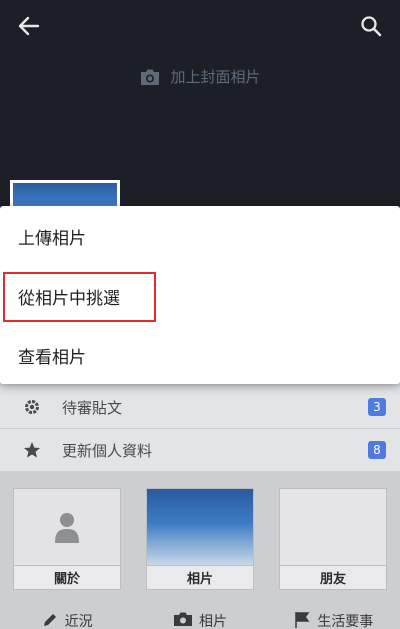  I want to click on friends-image, so click(333, 527).